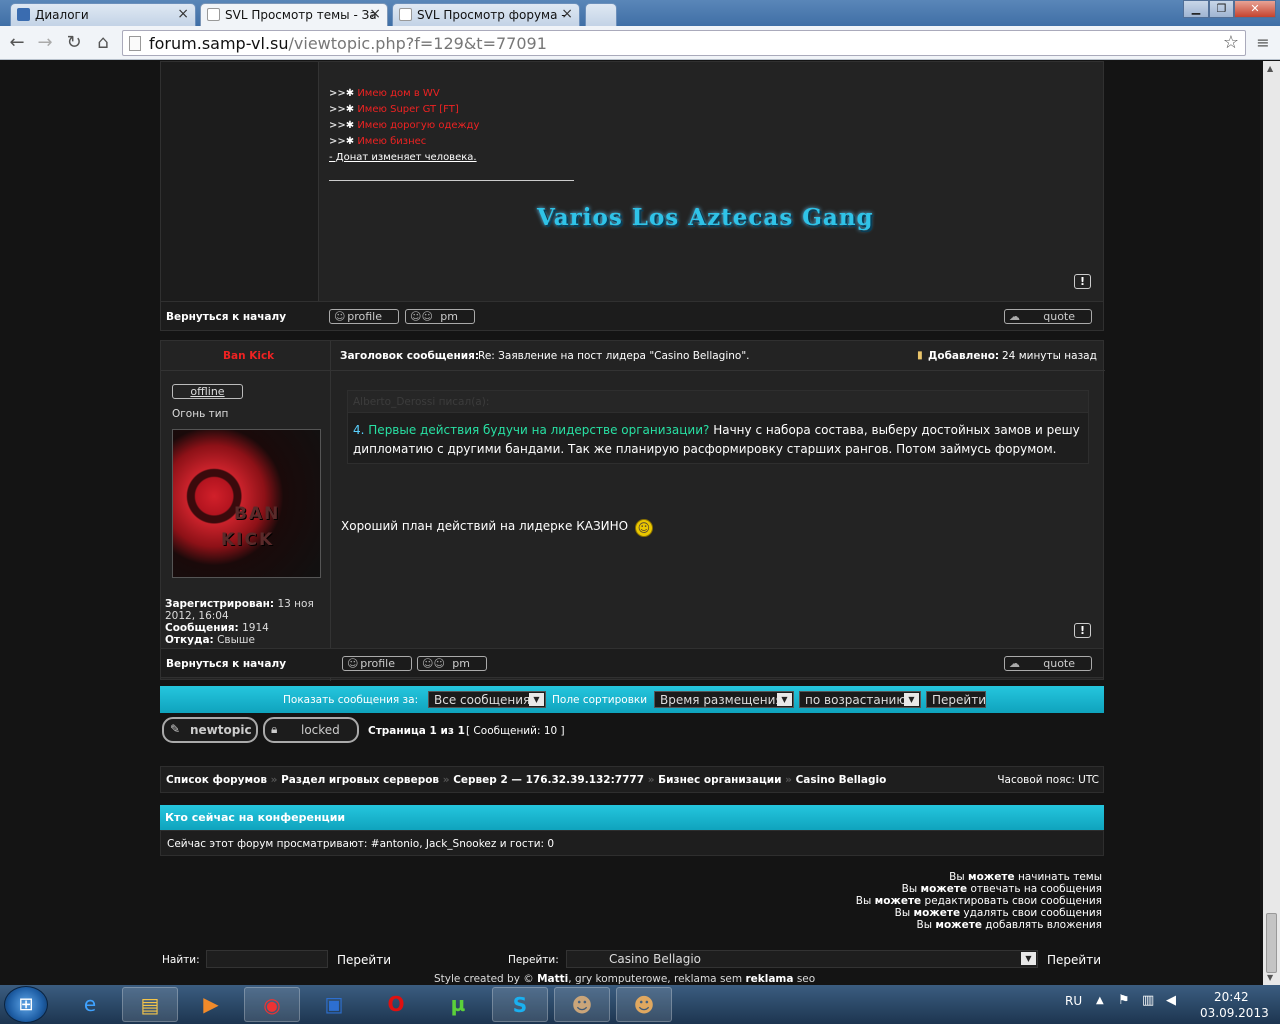  Describe the element at coordinates (1014, 316) in the screenshot. I see `speech-bubble-icon: ☁` at that location.